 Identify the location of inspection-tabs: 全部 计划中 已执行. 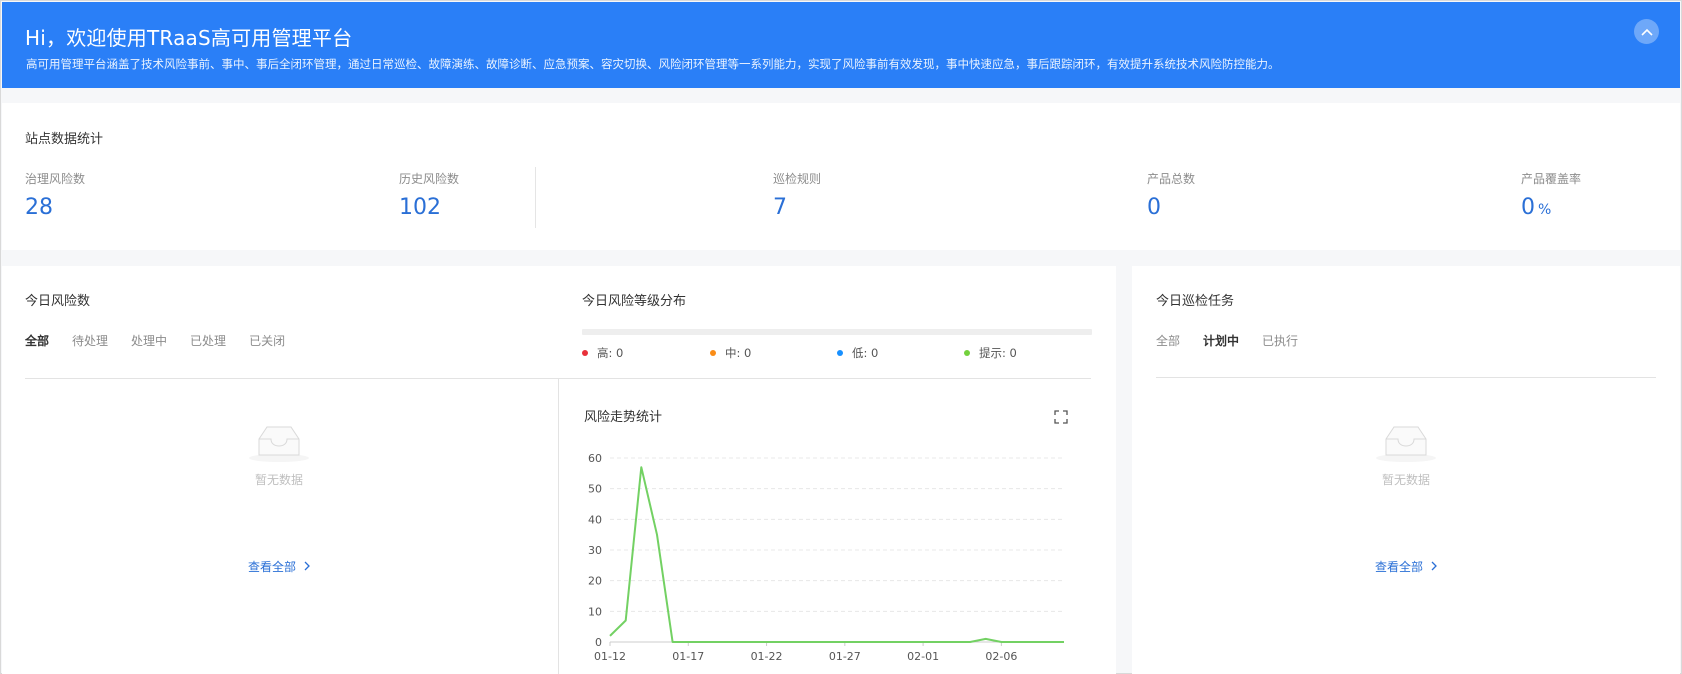
(1238, 340).